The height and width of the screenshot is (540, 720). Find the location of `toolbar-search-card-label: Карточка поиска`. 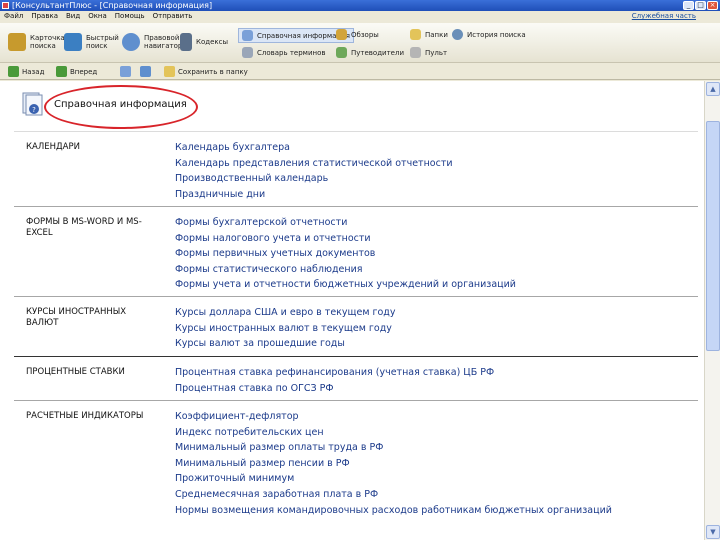

toolbar-search-card-label: Карточка поиска is located at coordinates (47, 42).